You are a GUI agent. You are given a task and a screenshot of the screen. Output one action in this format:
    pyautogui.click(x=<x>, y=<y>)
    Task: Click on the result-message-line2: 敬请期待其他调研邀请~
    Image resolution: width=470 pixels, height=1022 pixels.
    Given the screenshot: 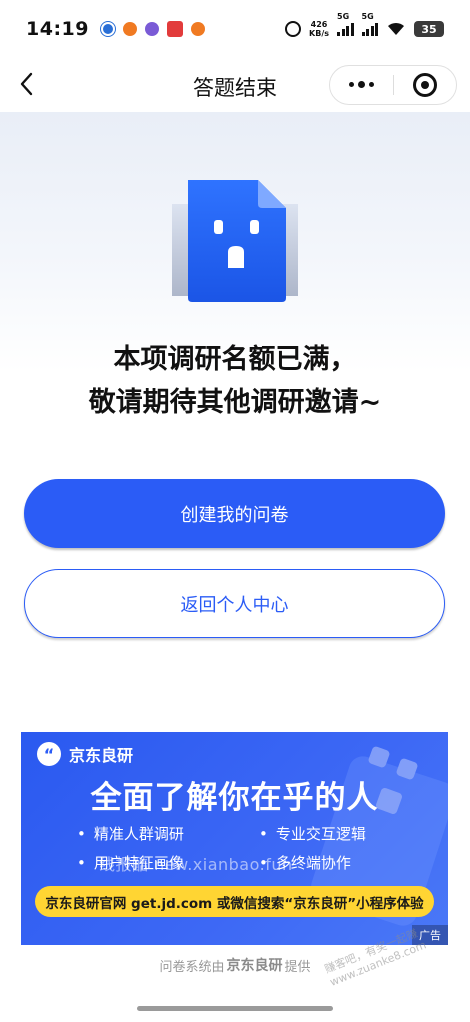 What is the action you would take?
    pyautogui.click(x=235, y=402)
    